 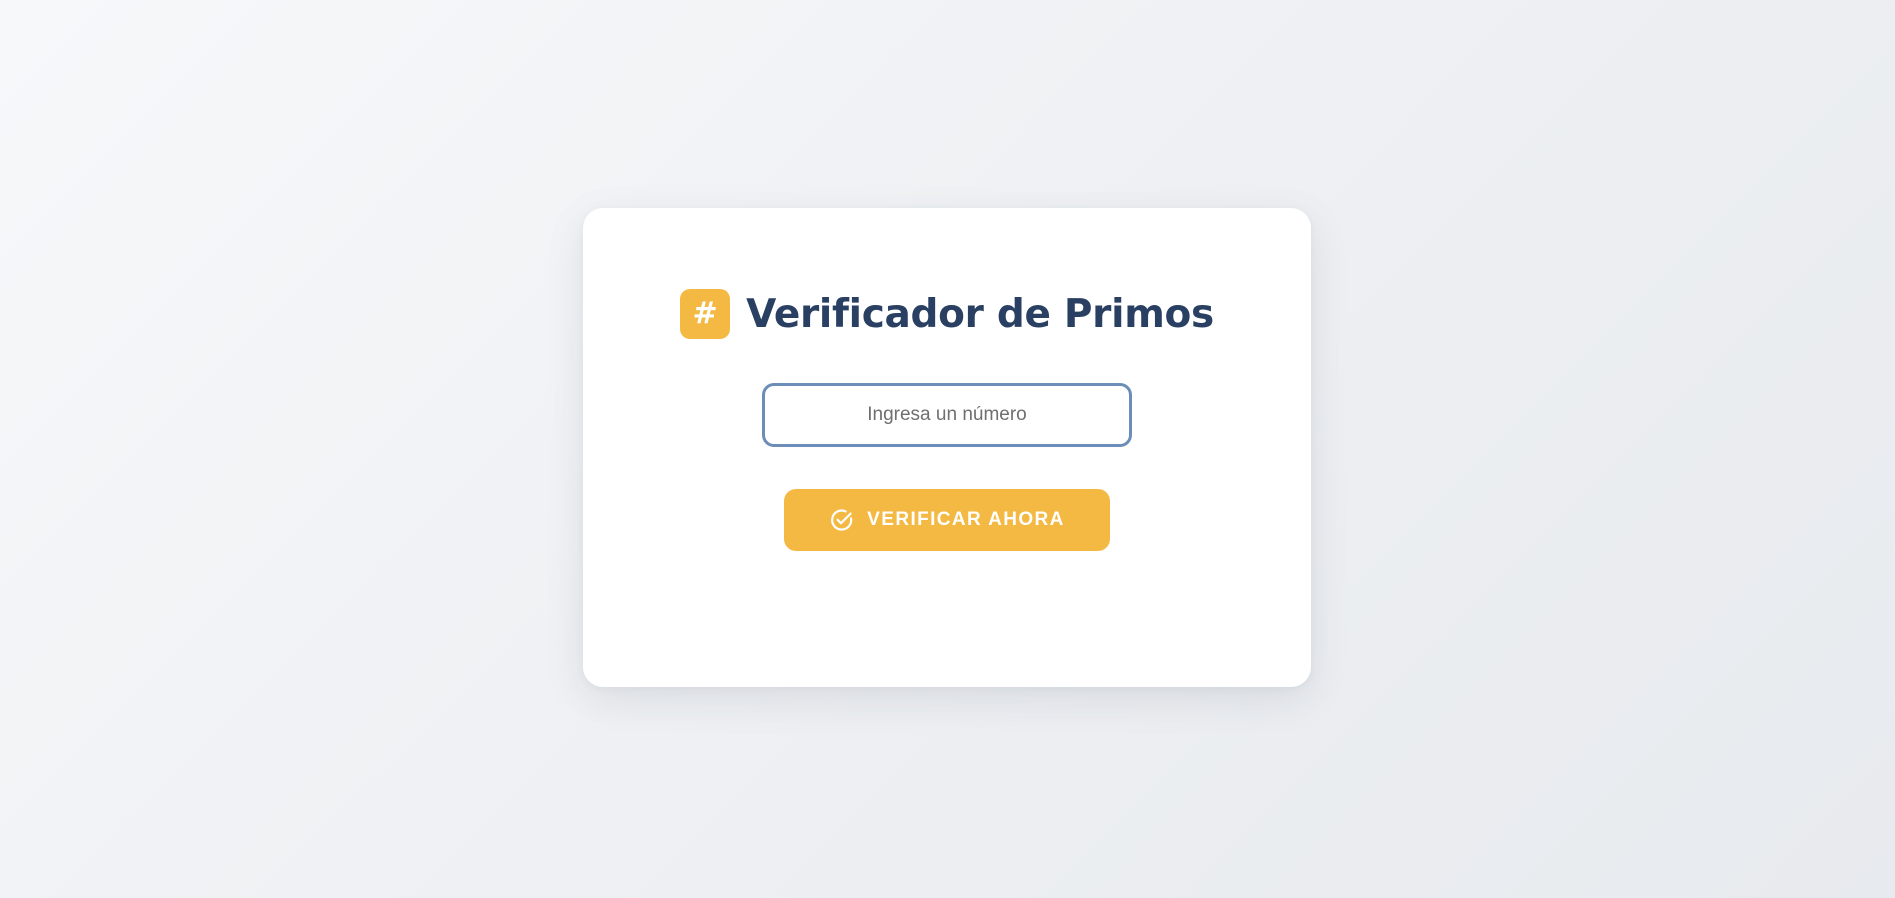 What do you see at coordinates (966, 519) in the screenshot?
I see `verify-button-label: VERIFICAR AHORA` at bounding box center [966, 519].